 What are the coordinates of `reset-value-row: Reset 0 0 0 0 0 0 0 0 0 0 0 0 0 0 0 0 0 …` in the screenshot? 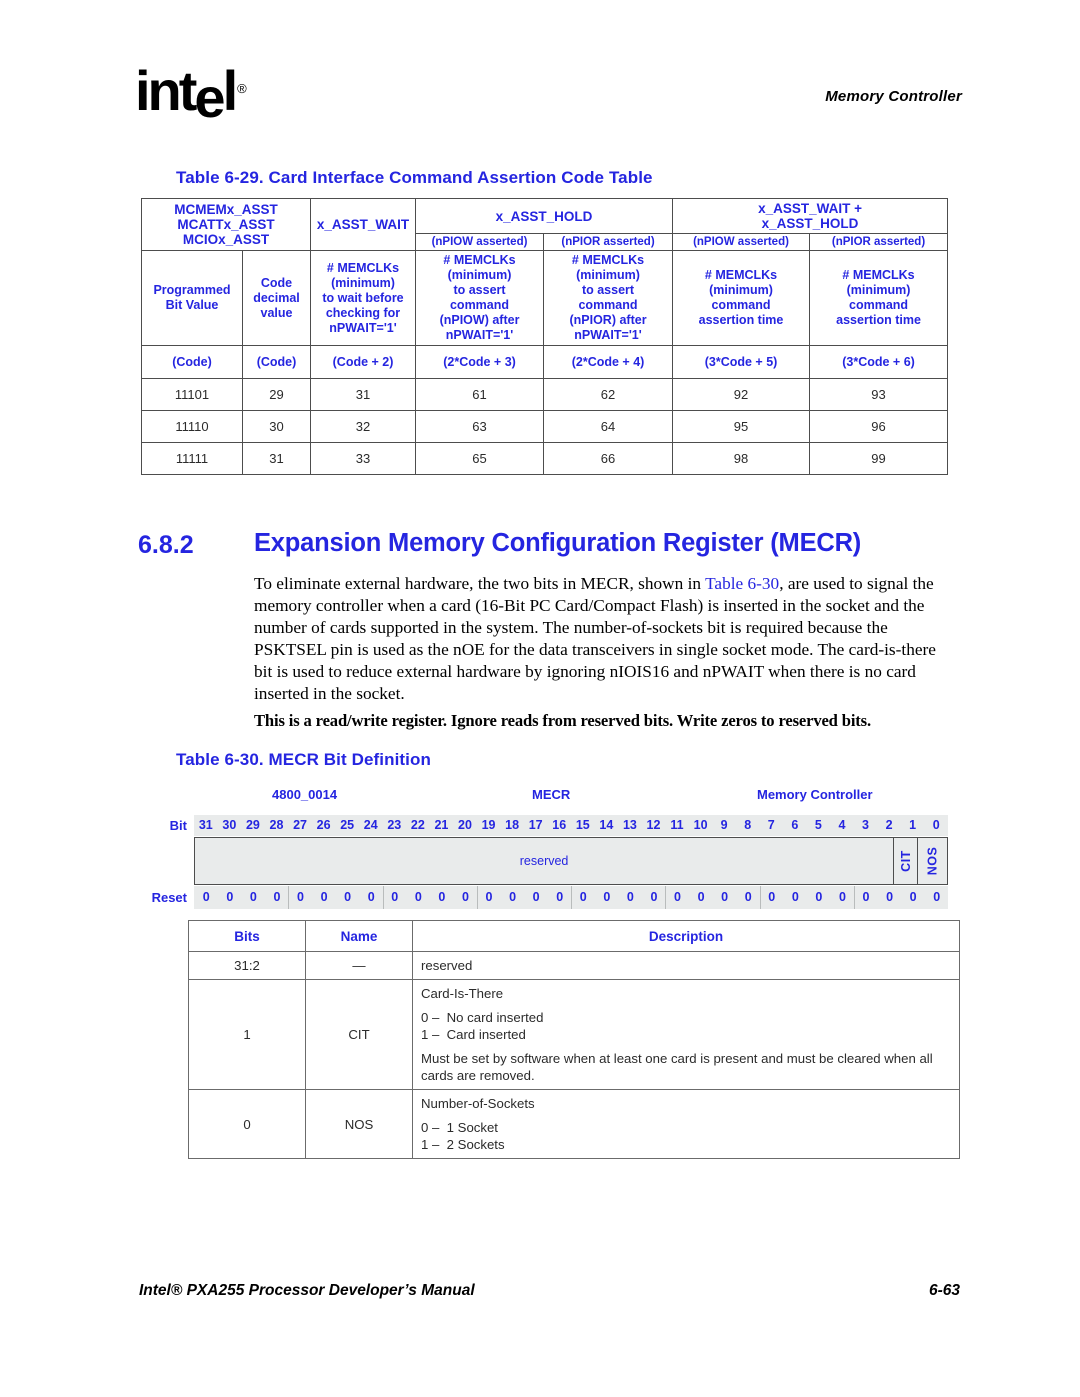 It's located at (548, 897).